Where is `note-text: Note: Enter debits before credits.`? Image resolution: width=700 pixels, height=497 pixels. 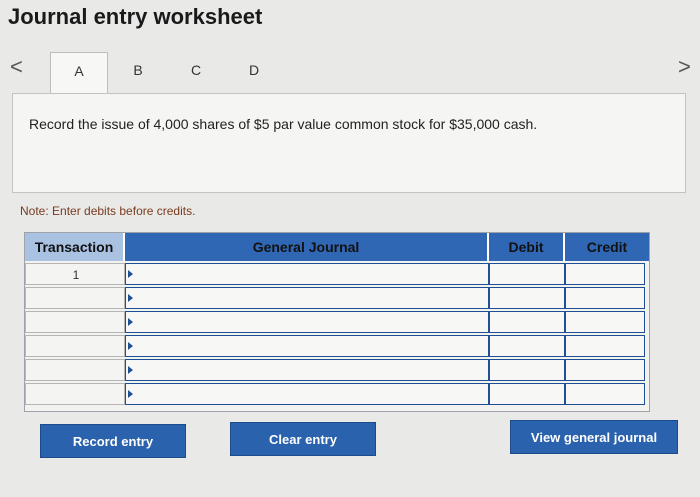 note-text: Note: Enter debits before credits. is located at coordinates (108, 211).